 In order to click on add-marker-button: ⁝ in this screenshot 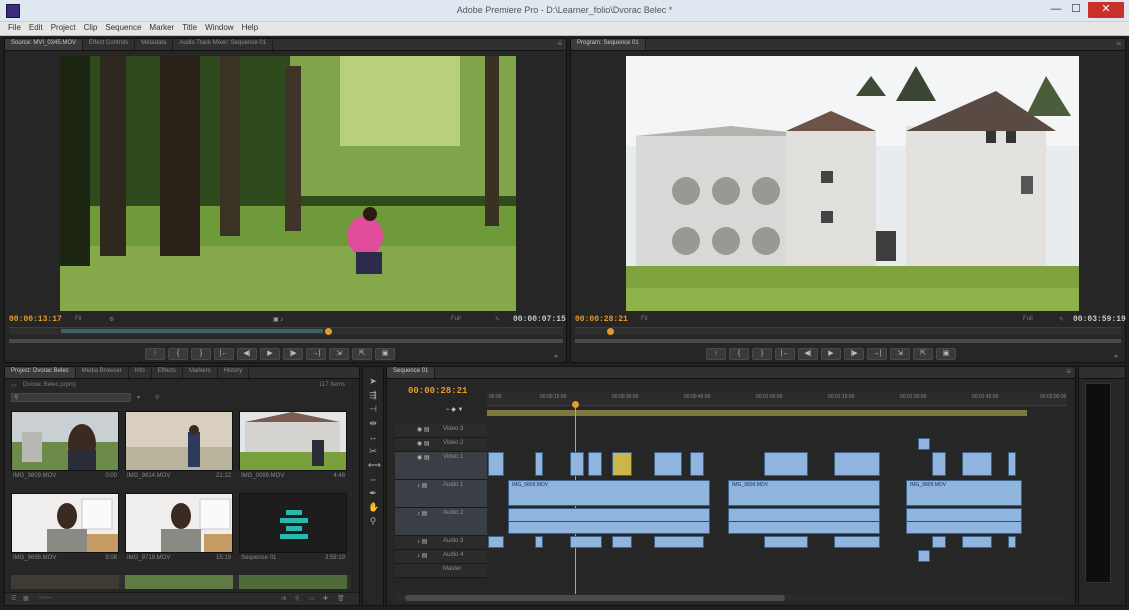, I will do `click(716, 354)`.